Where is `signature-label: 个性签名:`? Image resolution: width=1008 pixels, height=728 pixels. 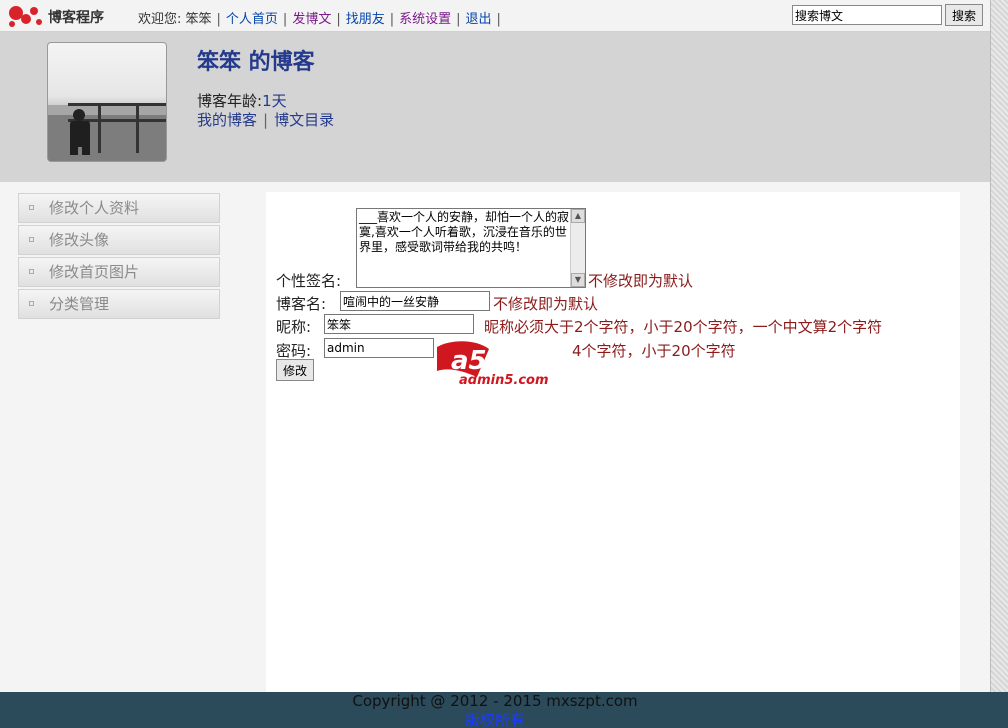 signature-label: 个性签名: is located at coordinates (309, 281).